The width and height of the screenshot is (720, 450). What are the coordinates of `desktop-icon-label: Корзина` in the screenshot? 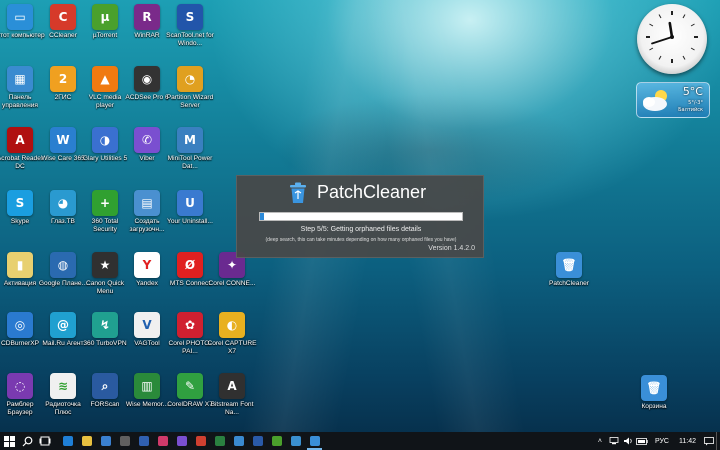 It's located at (654, 406).